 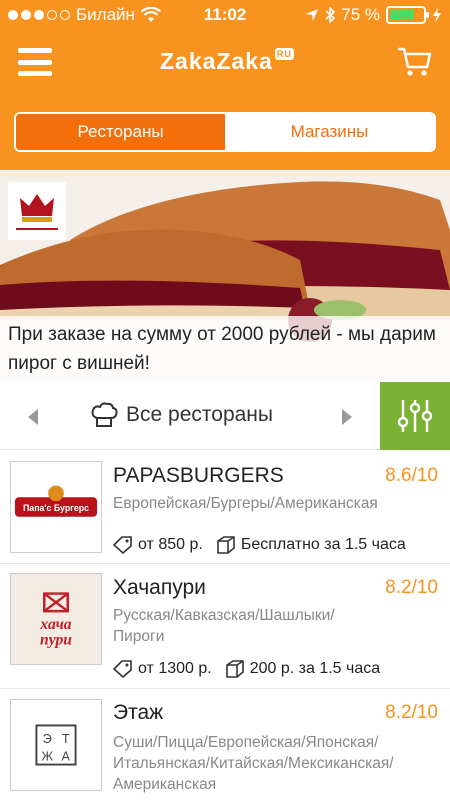 What do you see at coordinates (47, 756) in the screenshot?
I see `svg-text: Ж` at bounding box center [47, 756].